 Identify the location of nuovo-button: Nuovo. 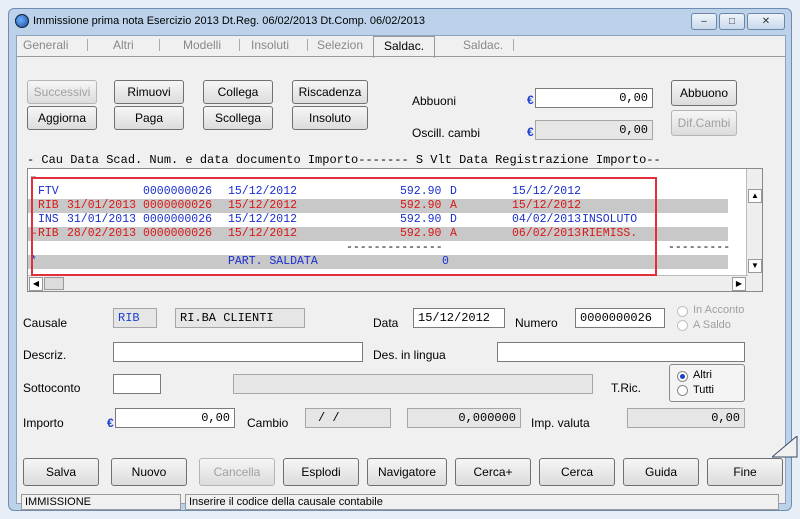
(149, 472).